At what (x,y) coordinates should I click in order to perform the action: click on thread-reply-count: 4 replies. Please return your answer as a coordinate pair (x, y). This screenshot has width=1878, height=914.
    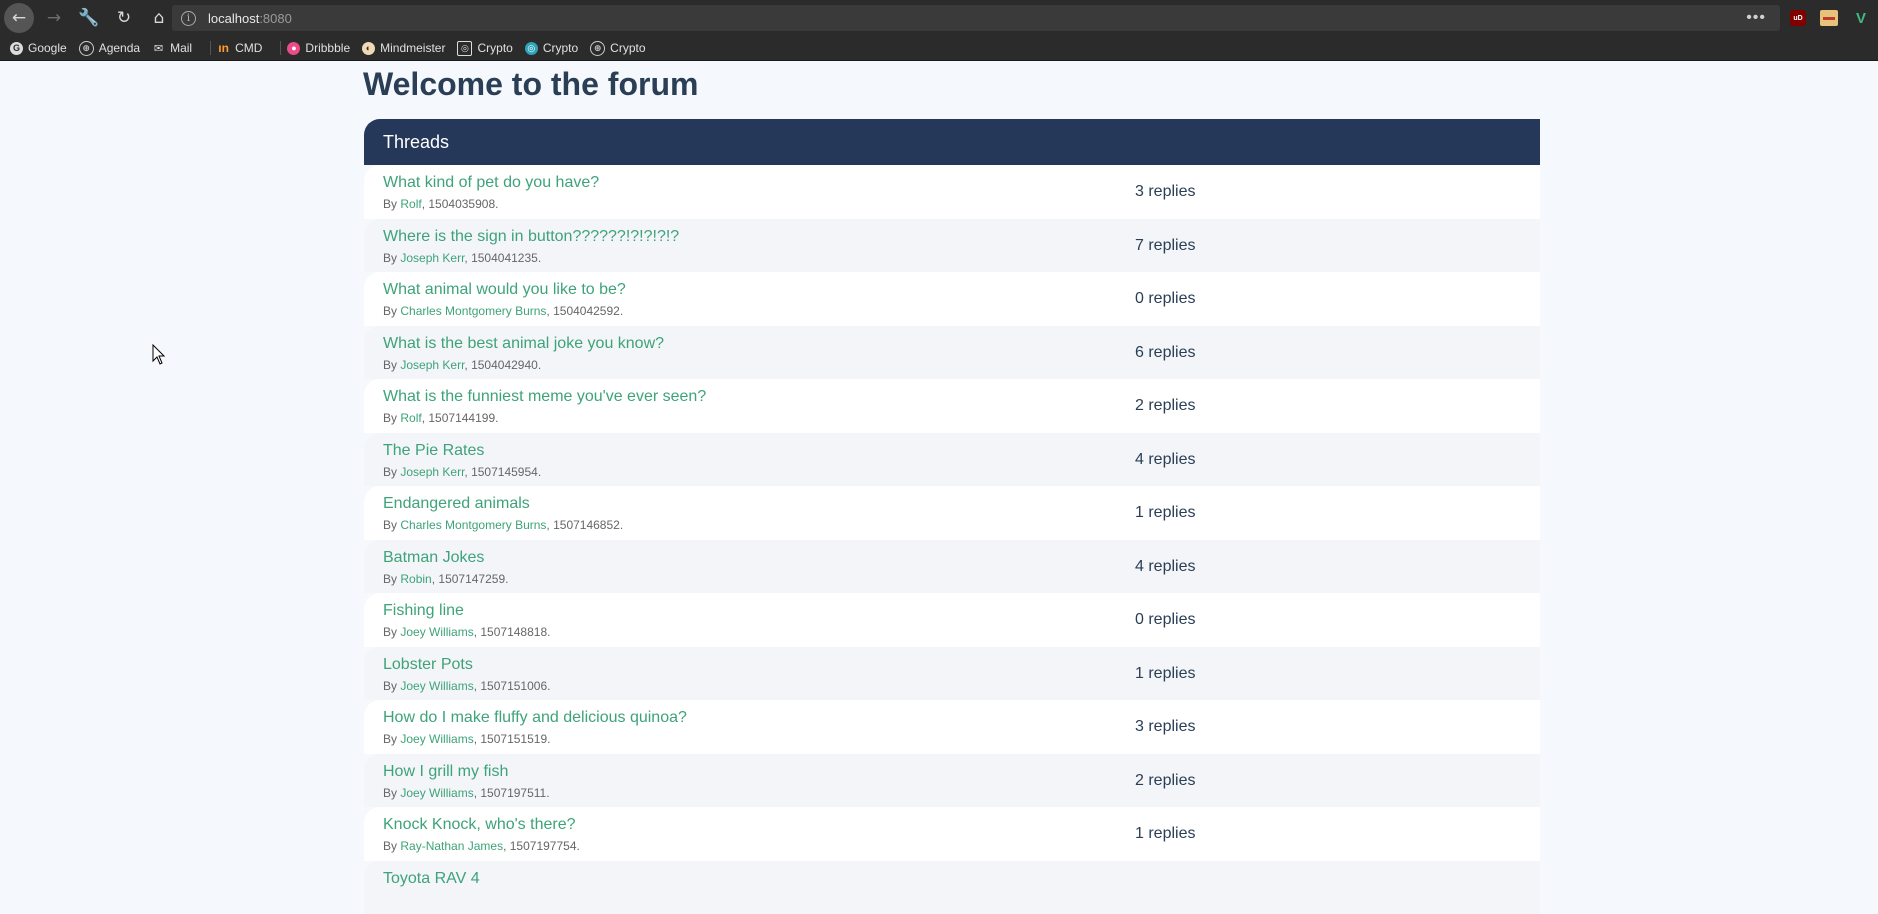
    Looking at the image, I should click on (1165, 567).